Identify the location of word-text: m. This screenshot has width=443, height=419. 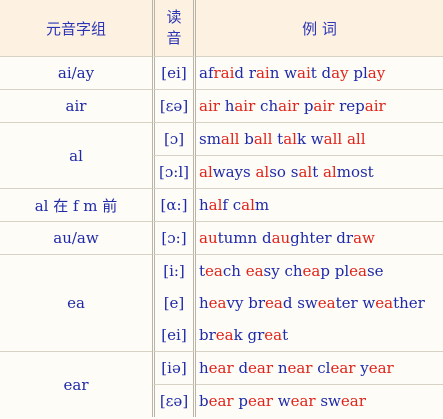
(262, 205).